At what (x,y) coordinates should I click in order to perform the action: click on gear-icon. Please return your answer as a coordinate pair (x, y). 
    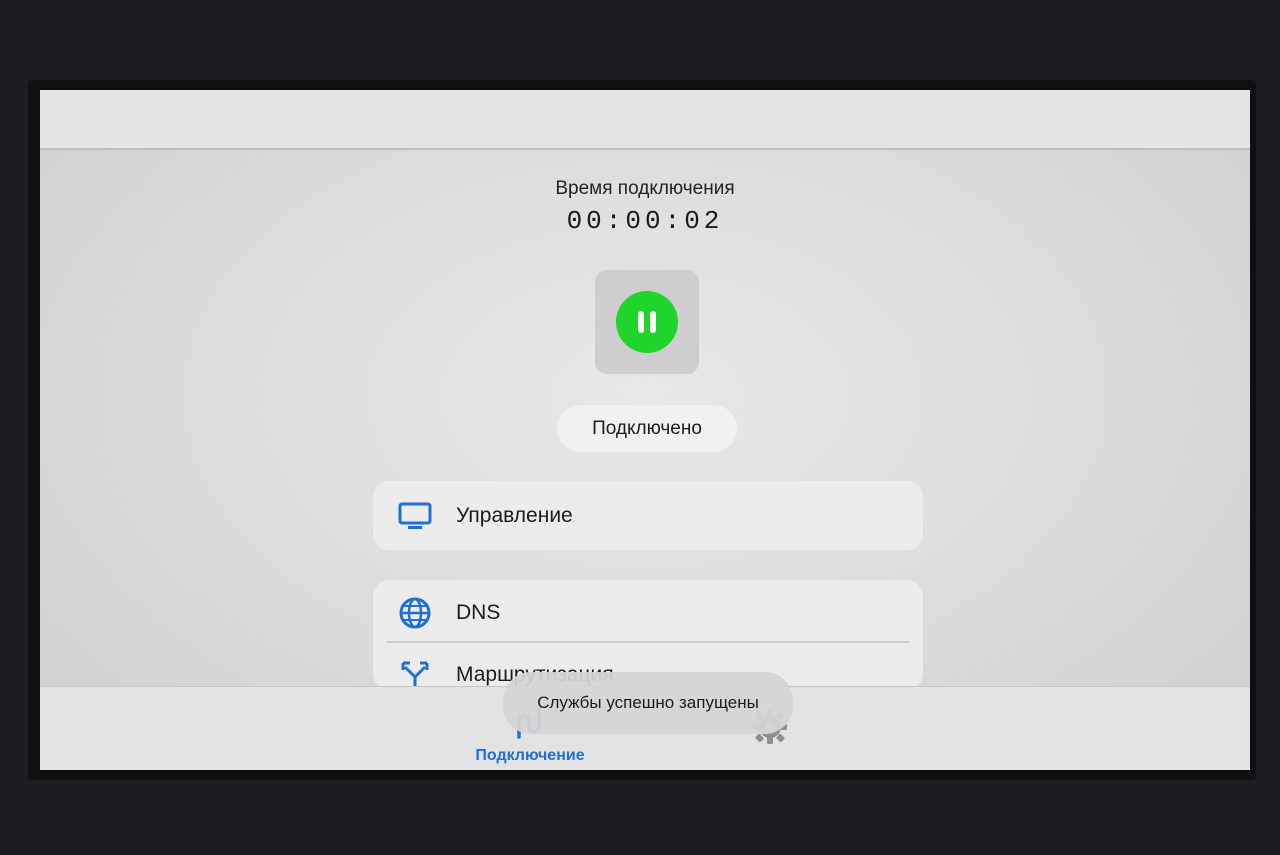
    Looking at the image, I should click on (770, 730).